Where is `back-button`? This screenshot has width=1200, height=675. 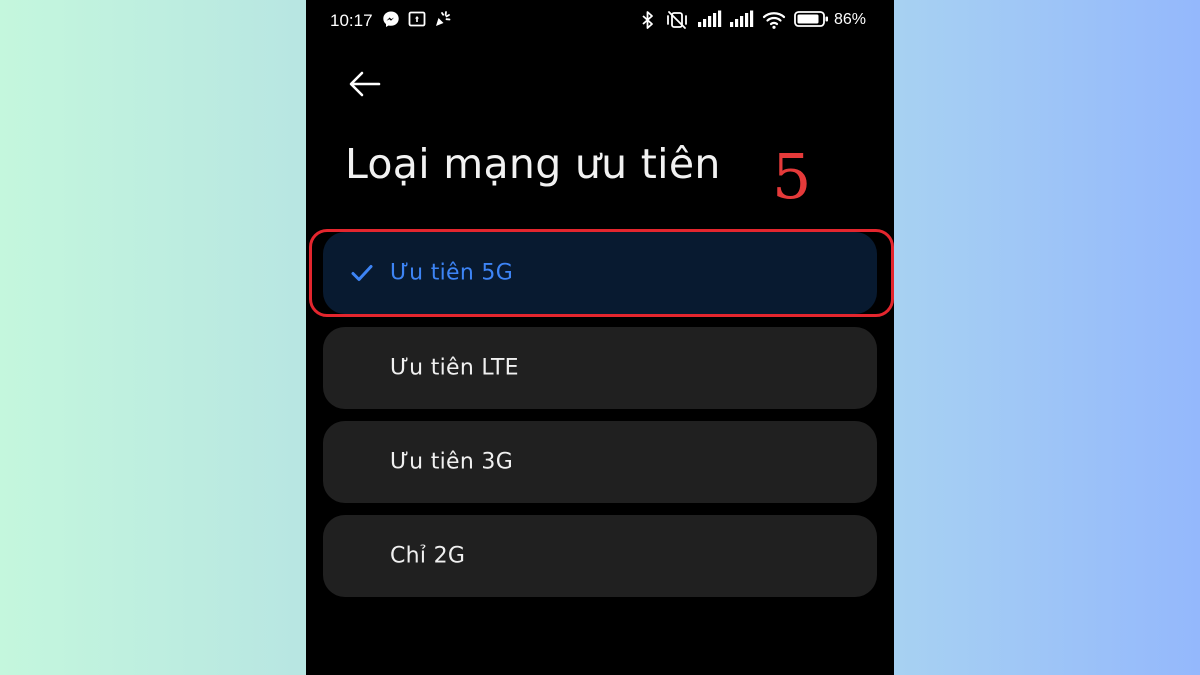
back-button is located at coordinates (366, 84).